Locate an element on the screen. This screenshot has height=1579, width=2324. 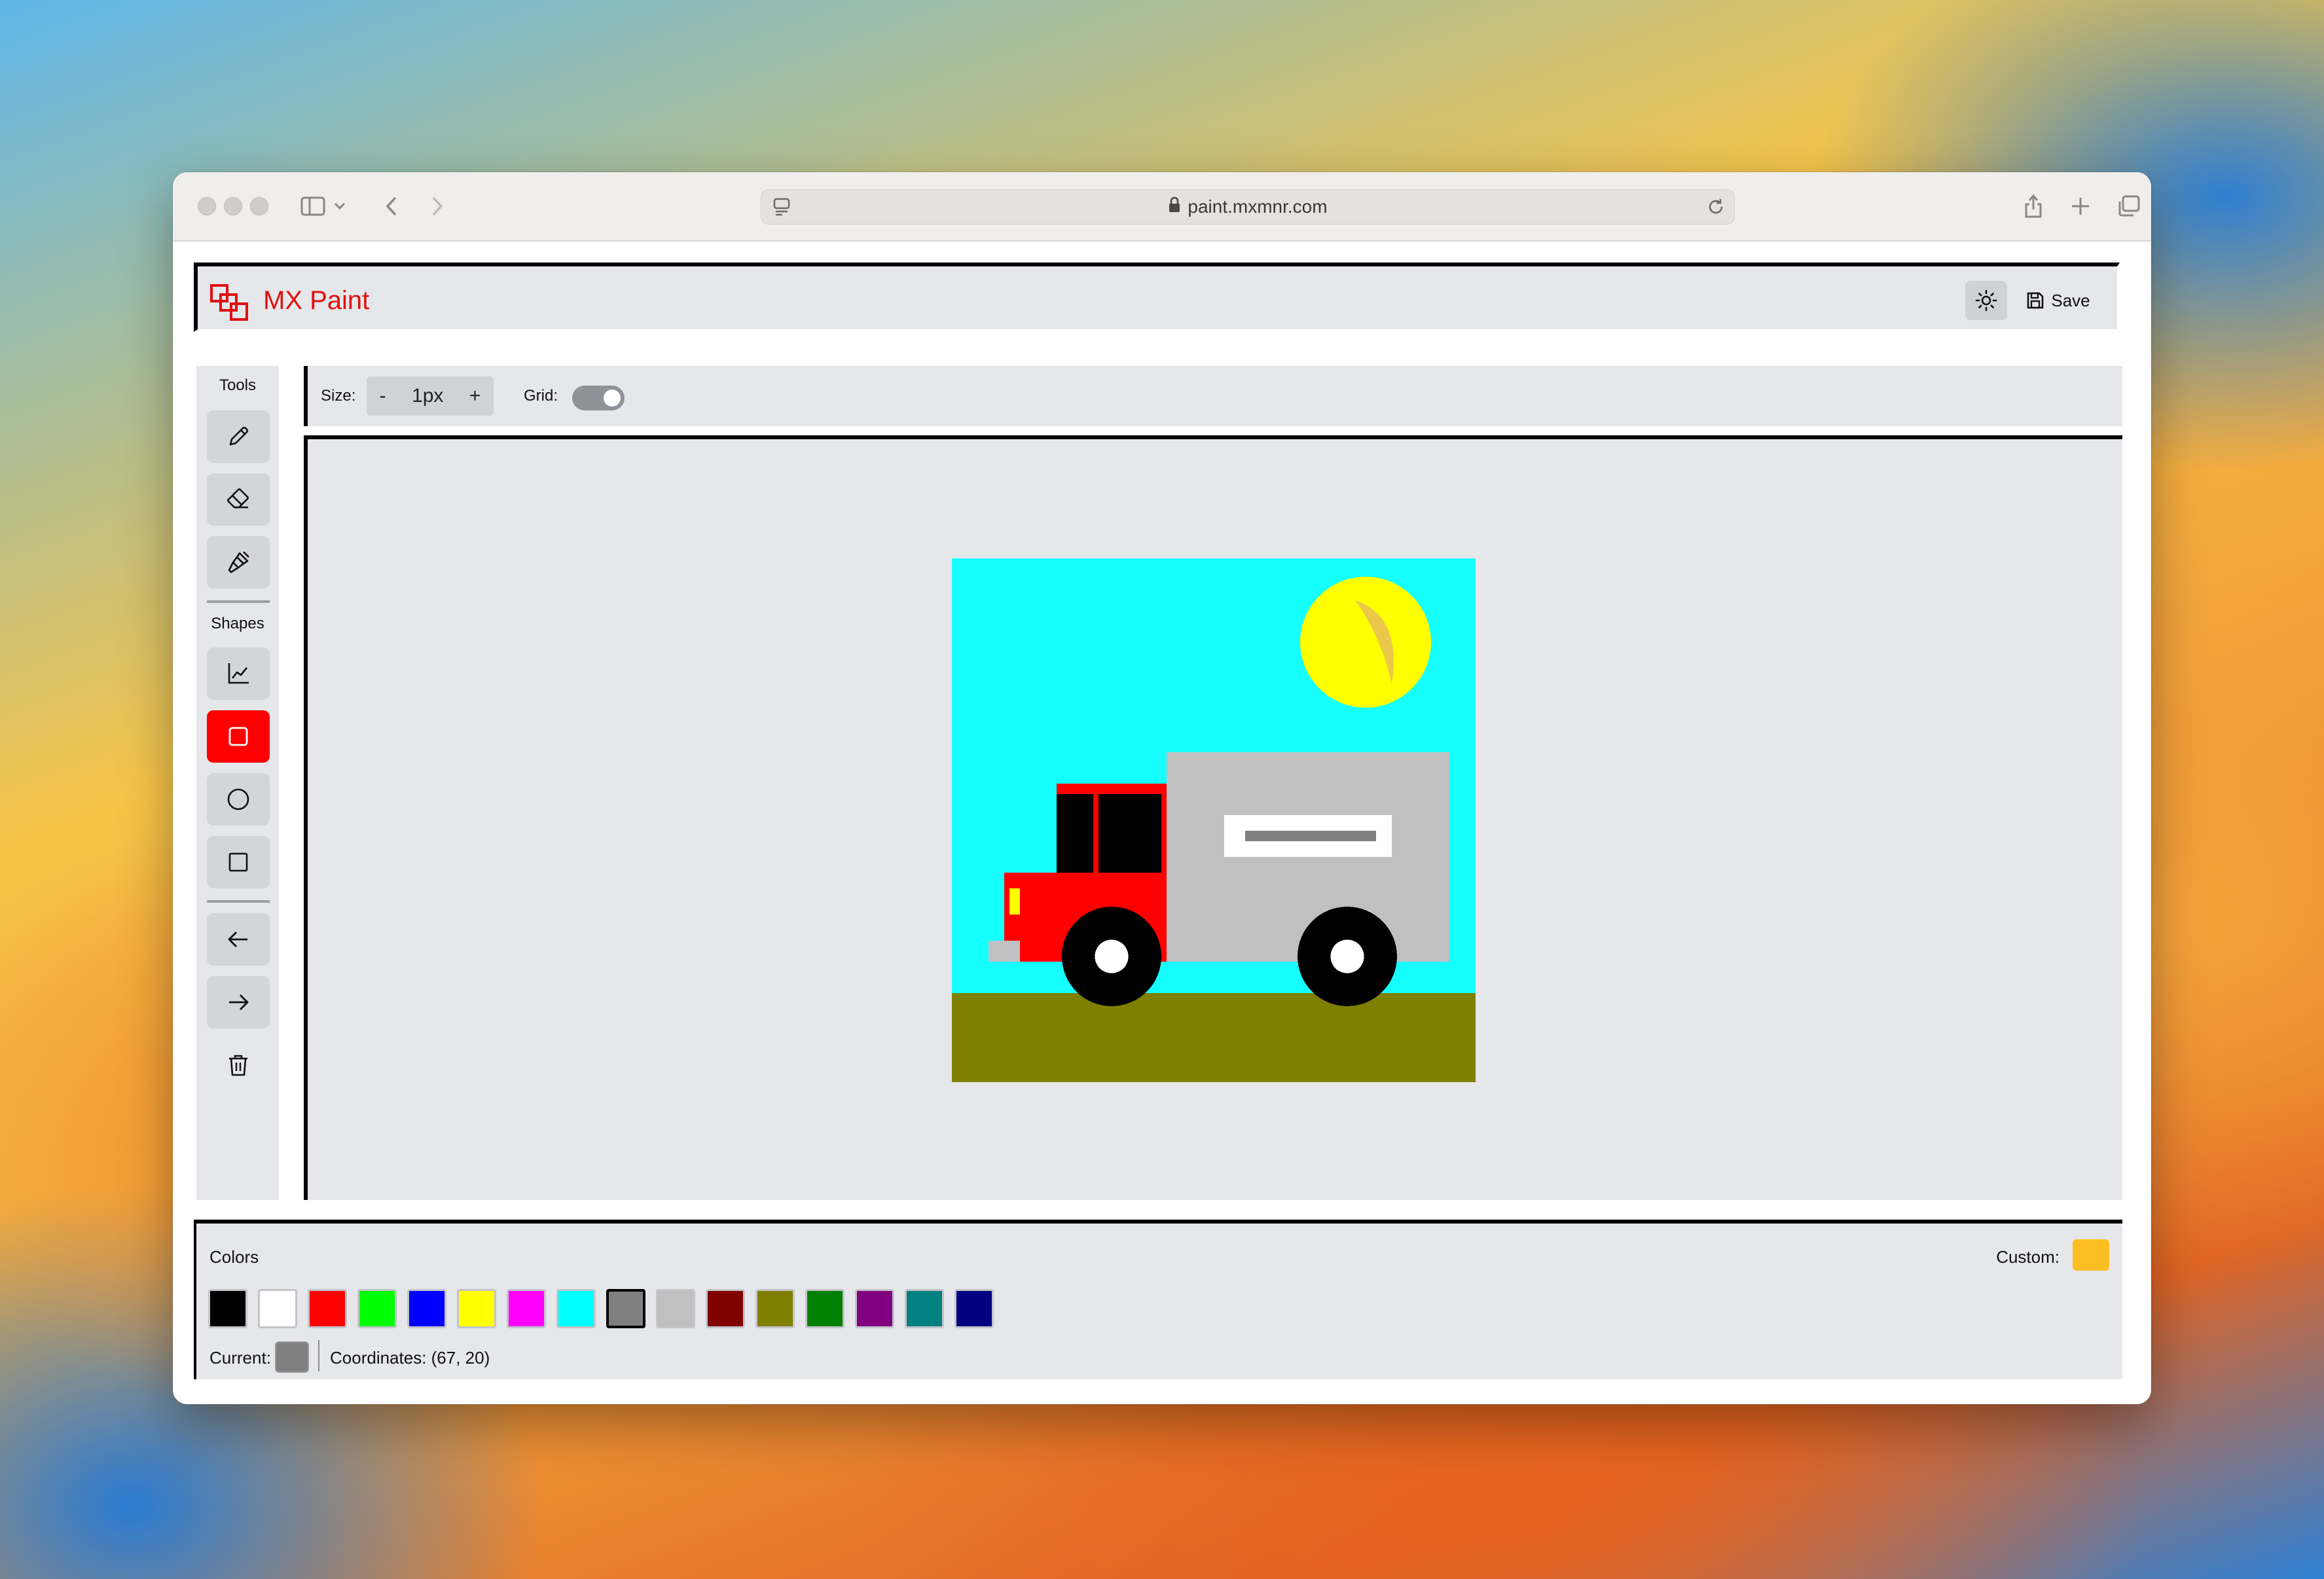
ground-fill is located at coordinates (1214, 1037).